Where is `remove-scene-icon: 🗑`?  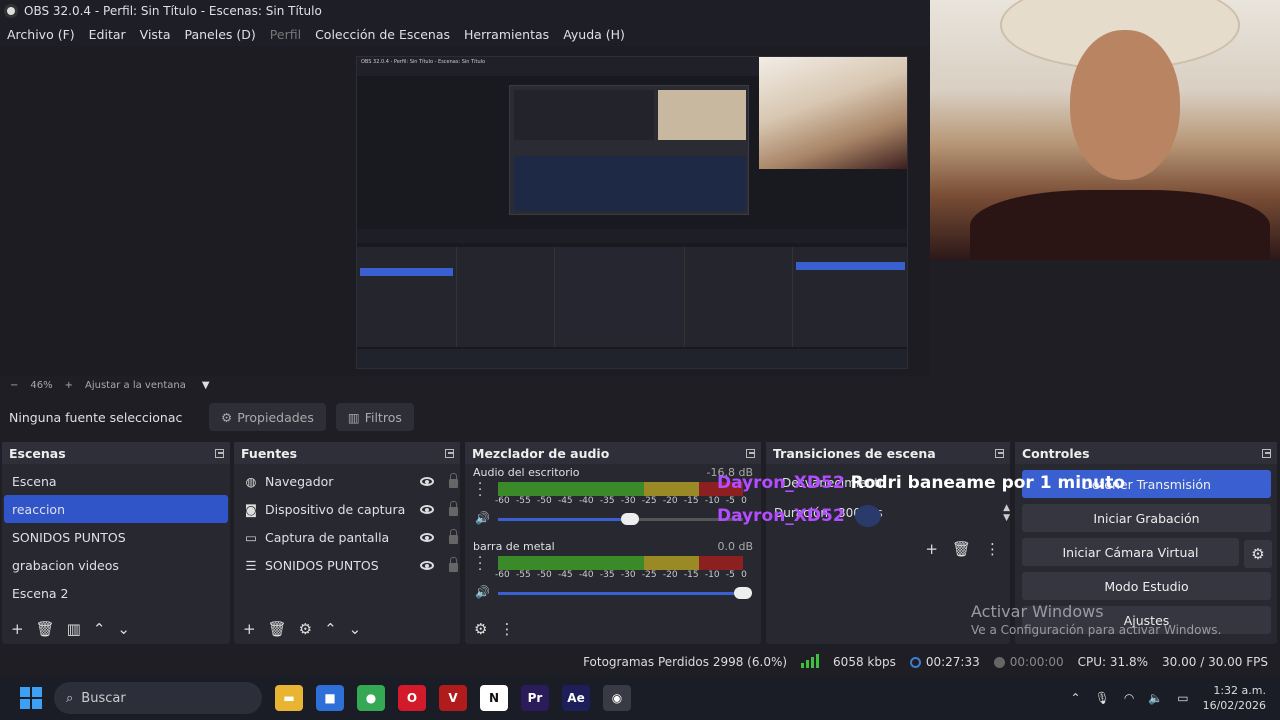
remove-scene-icon: 🗑 is located at coordinates (45, 629).